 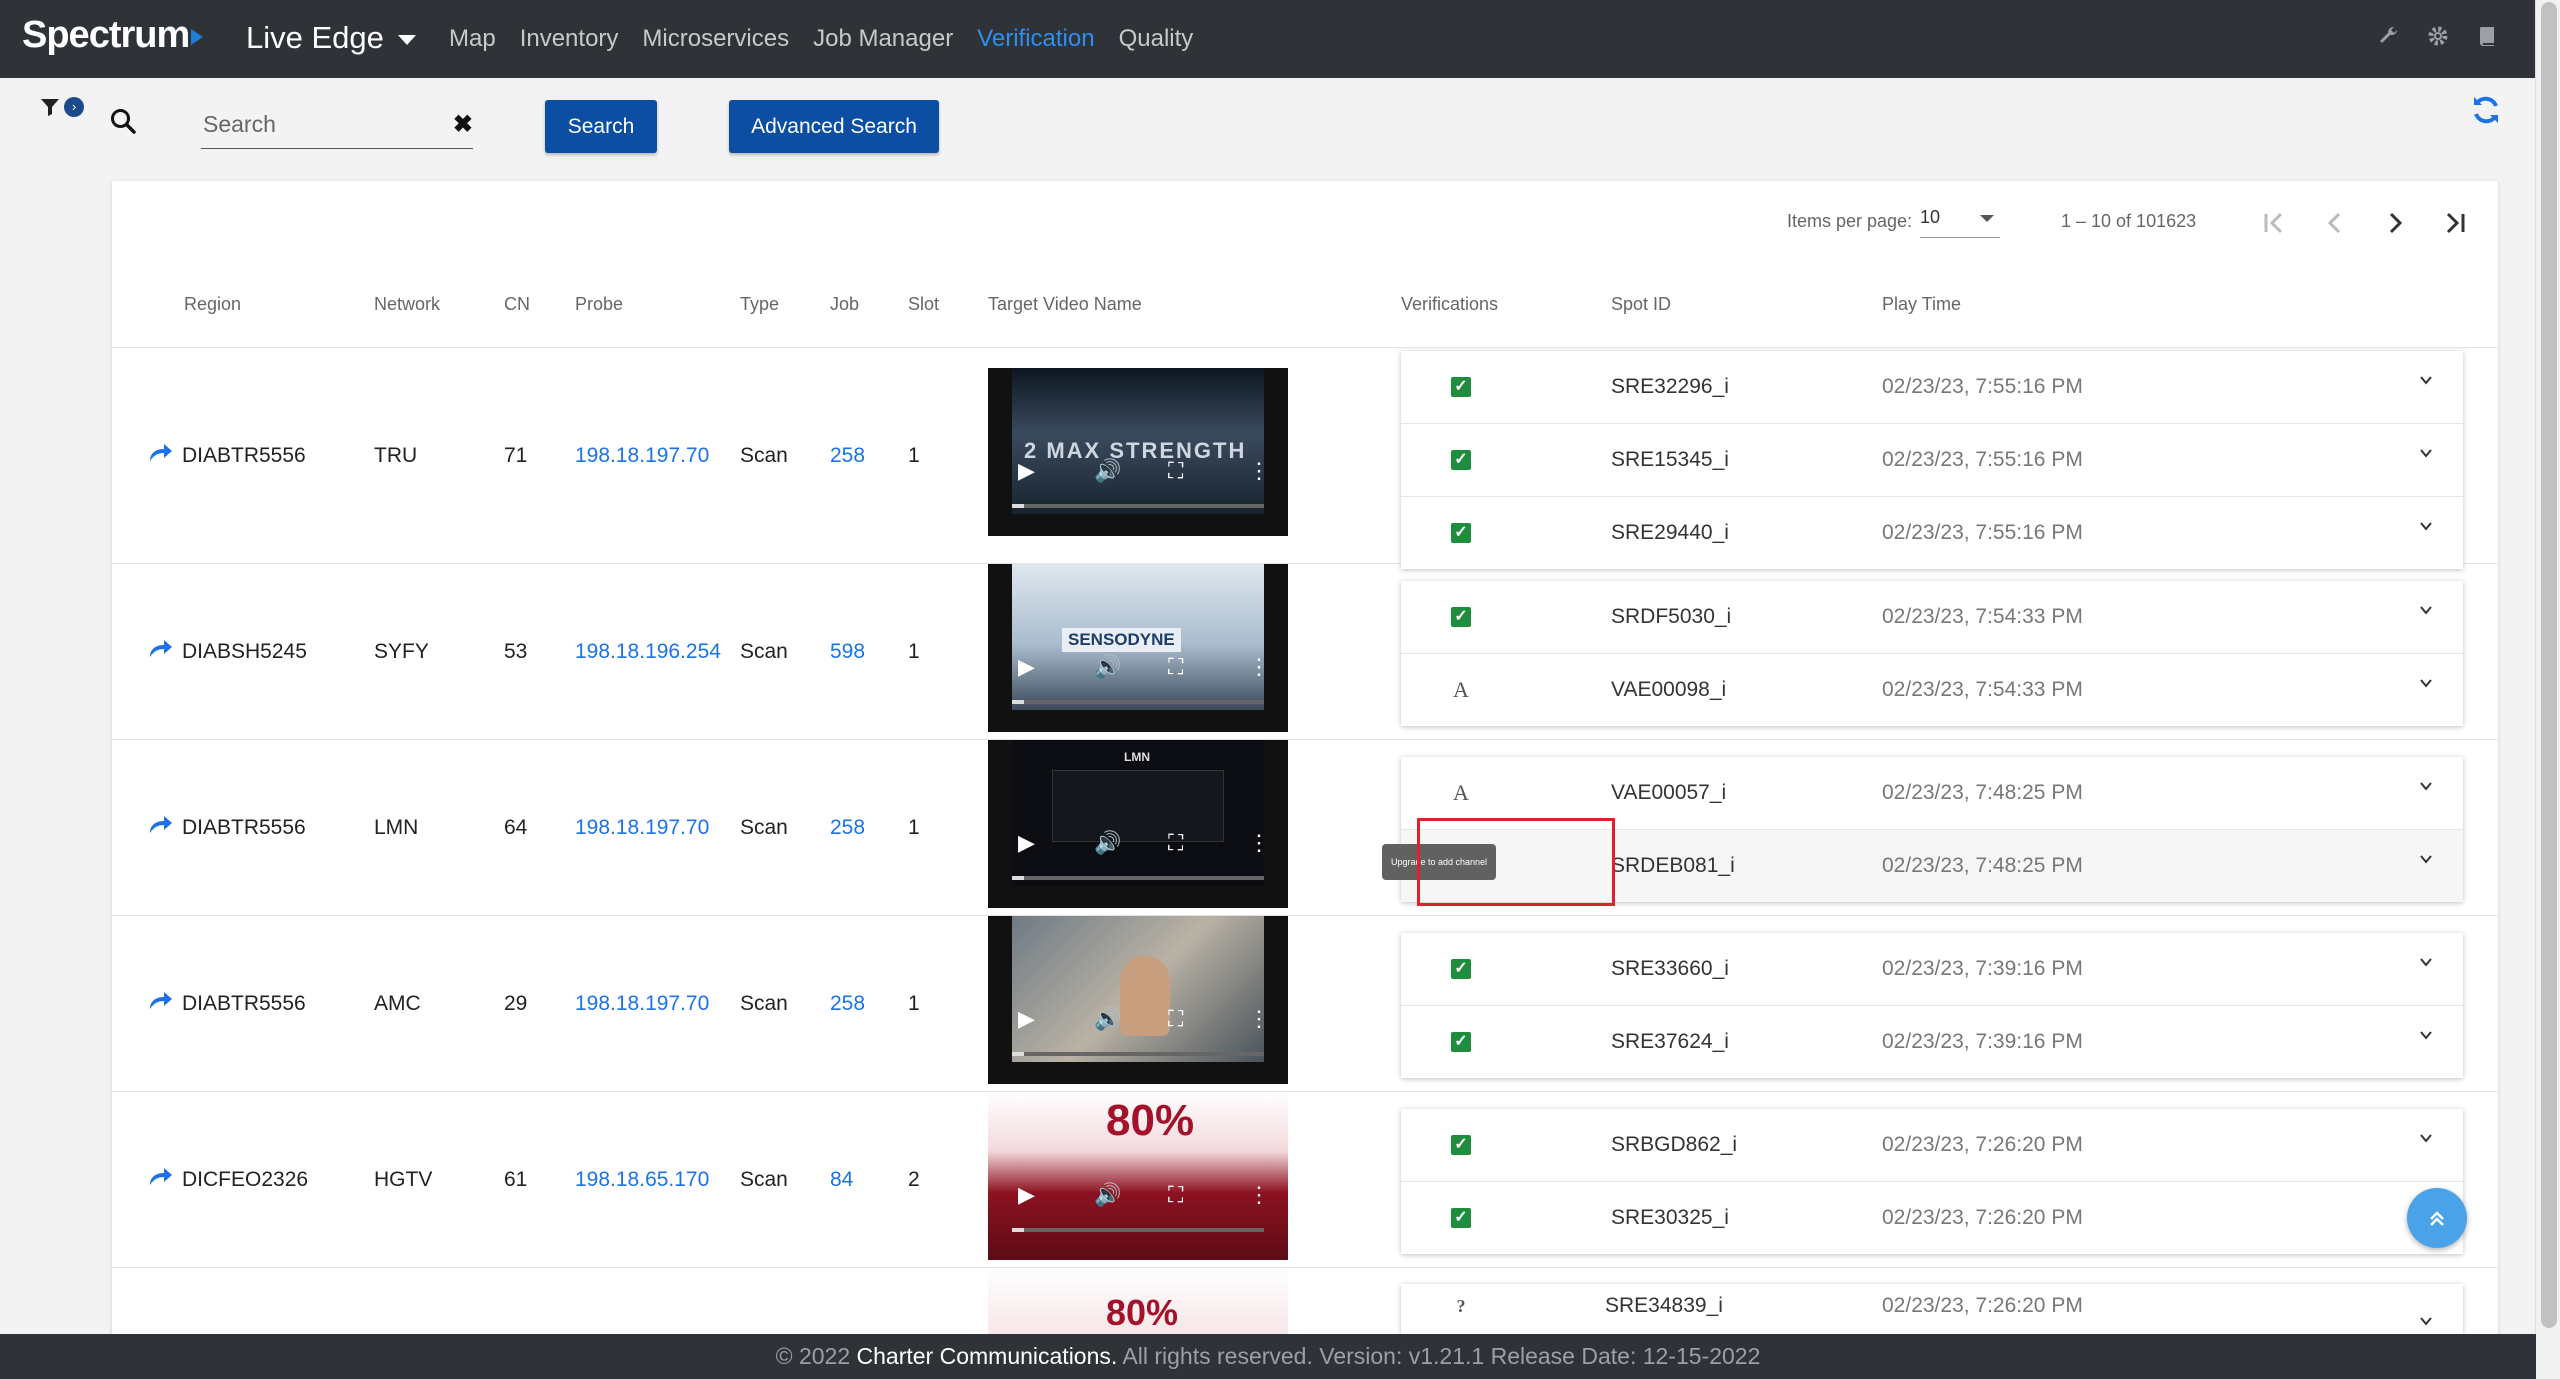 I want to click on search-input, so click(x=313, y=124).